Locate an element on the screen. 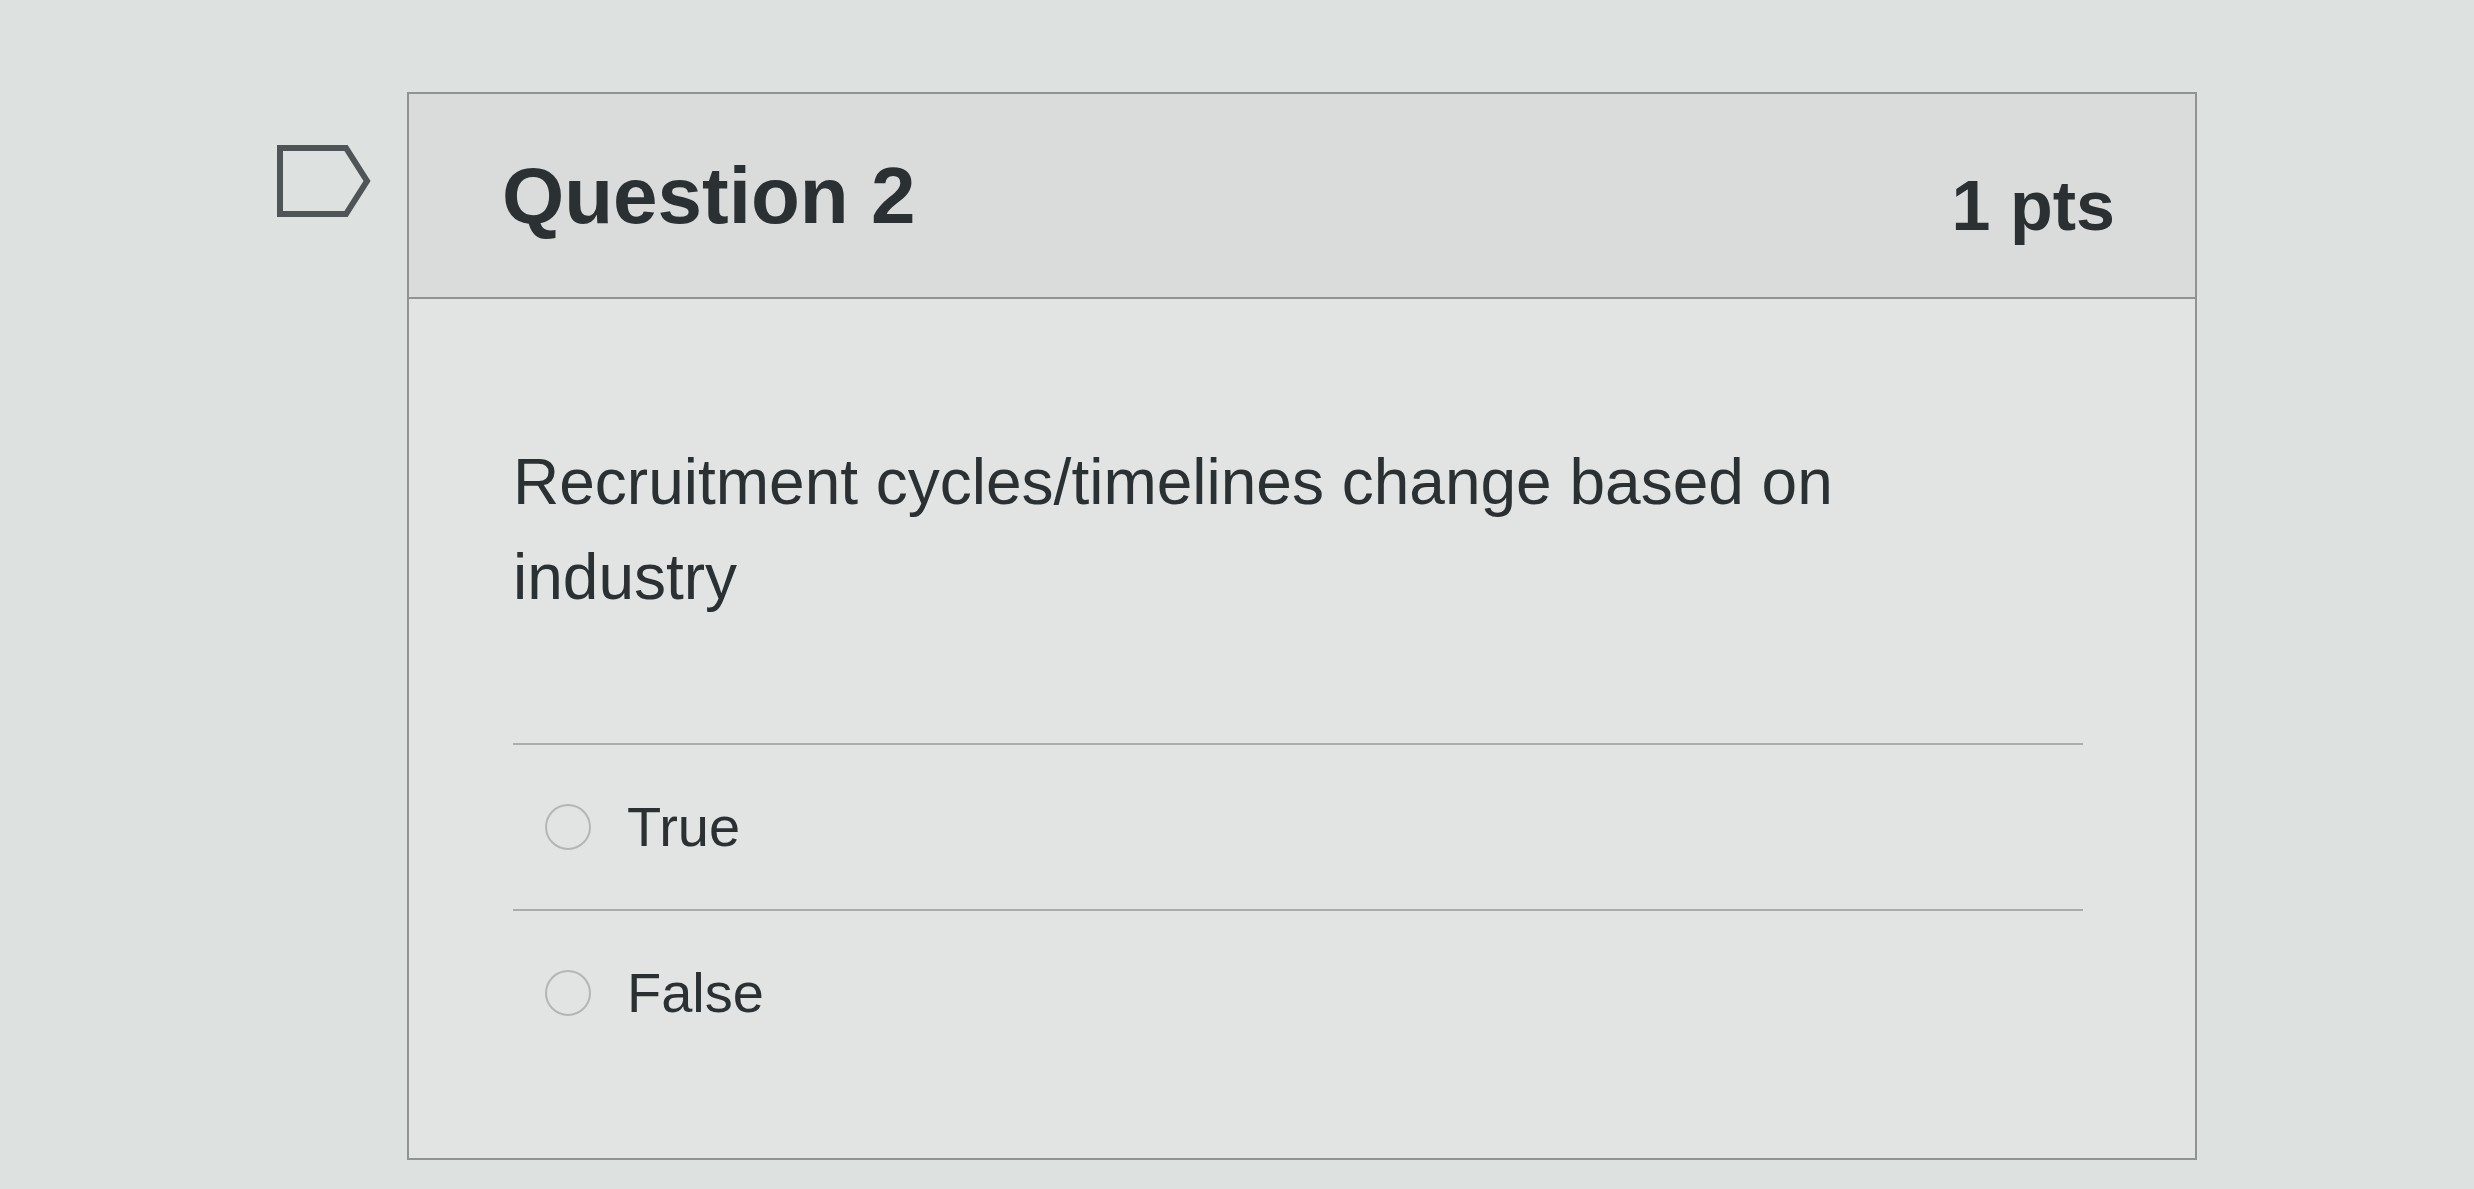 The width and height of the screenshot is (2474, 1189). flag-icon is located at coordinates (323, 181).